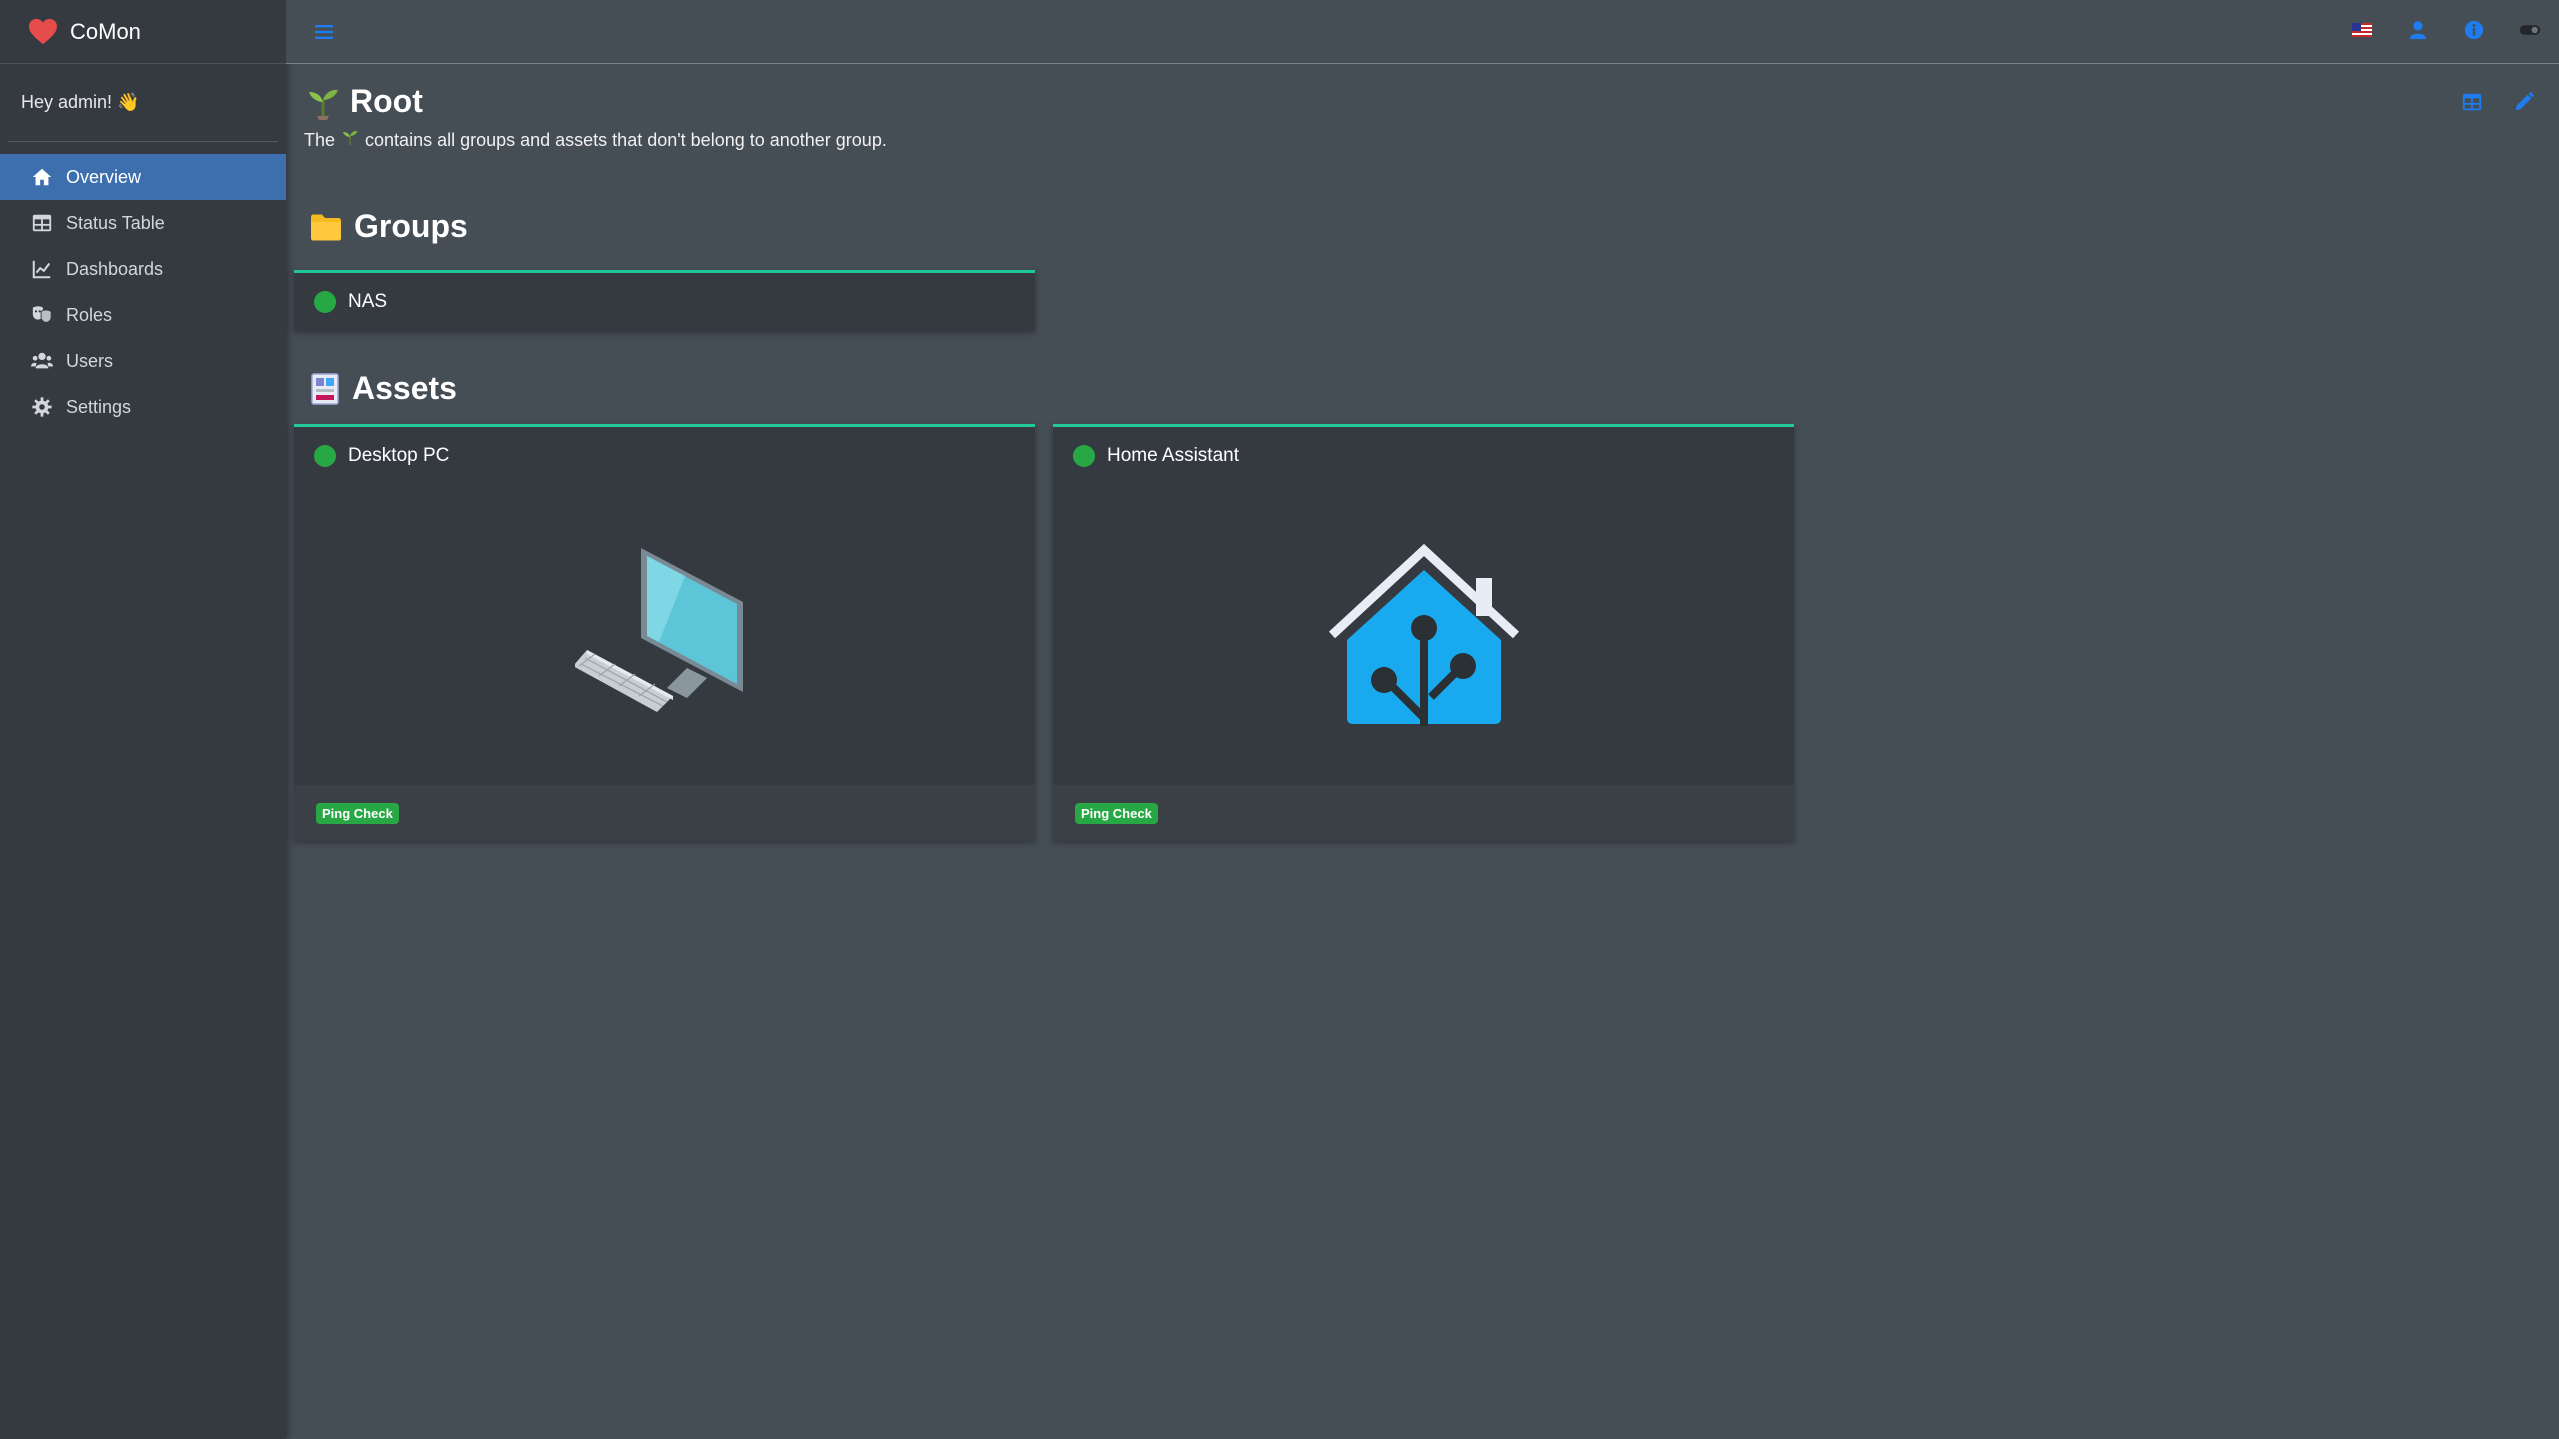 Image resolution: width=2559 pixels, height=1439 pixels. What do you see at coordinates (42, 361) in the screenshot?
I see `users-icon` at bounding box center [42, 361].